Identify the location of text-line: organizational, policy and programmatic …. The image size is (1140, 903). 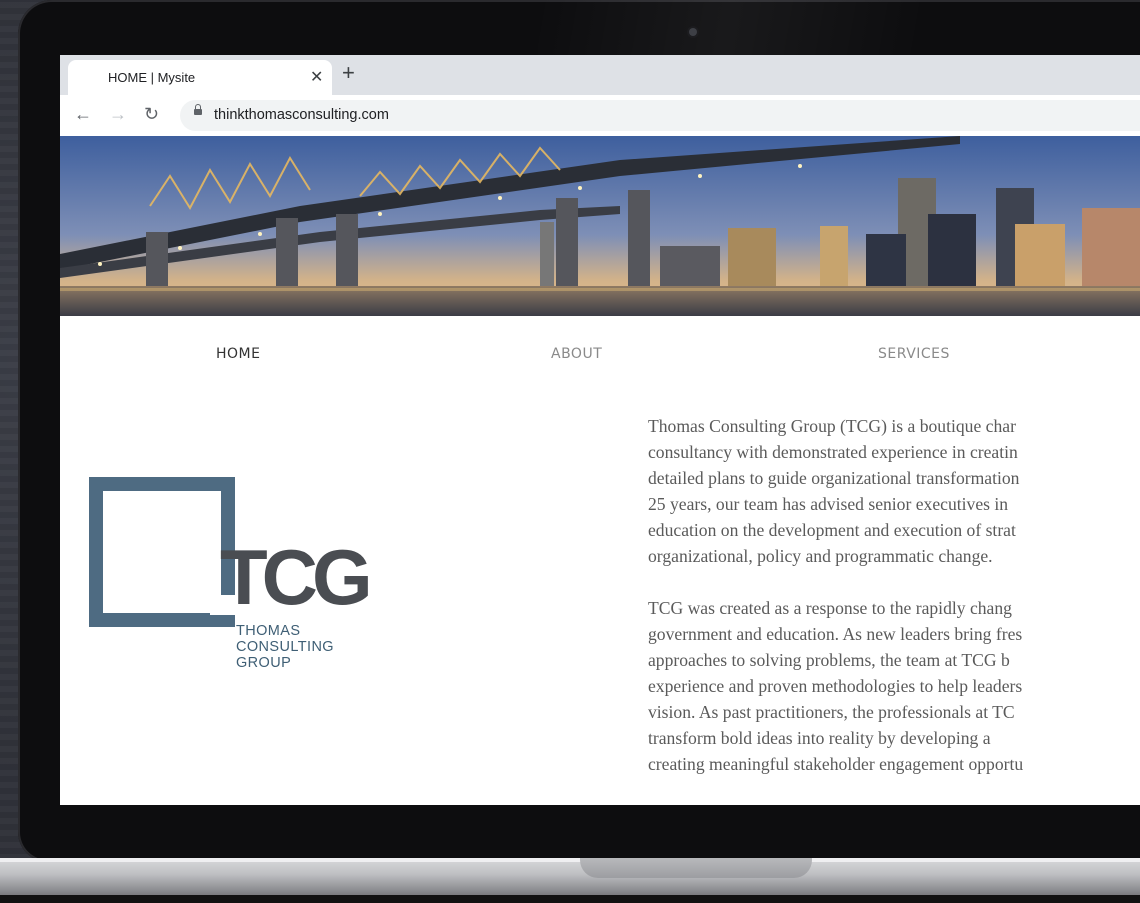
(820, 556).